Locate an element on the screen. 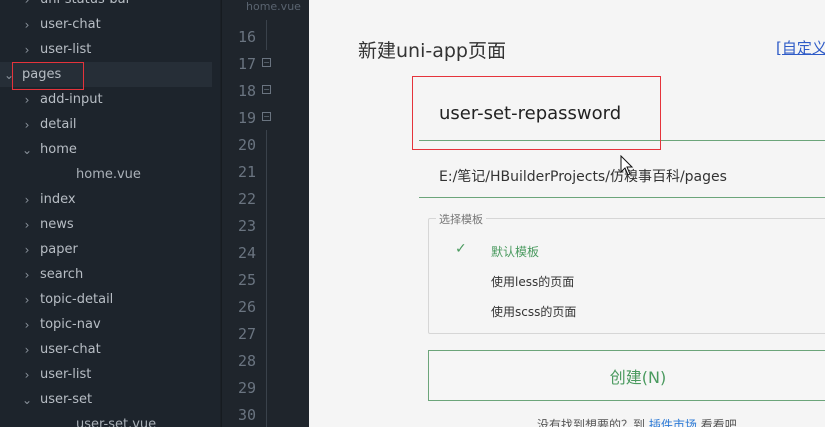  tree-item-label: home.vue is located at coordinates (108, 174).